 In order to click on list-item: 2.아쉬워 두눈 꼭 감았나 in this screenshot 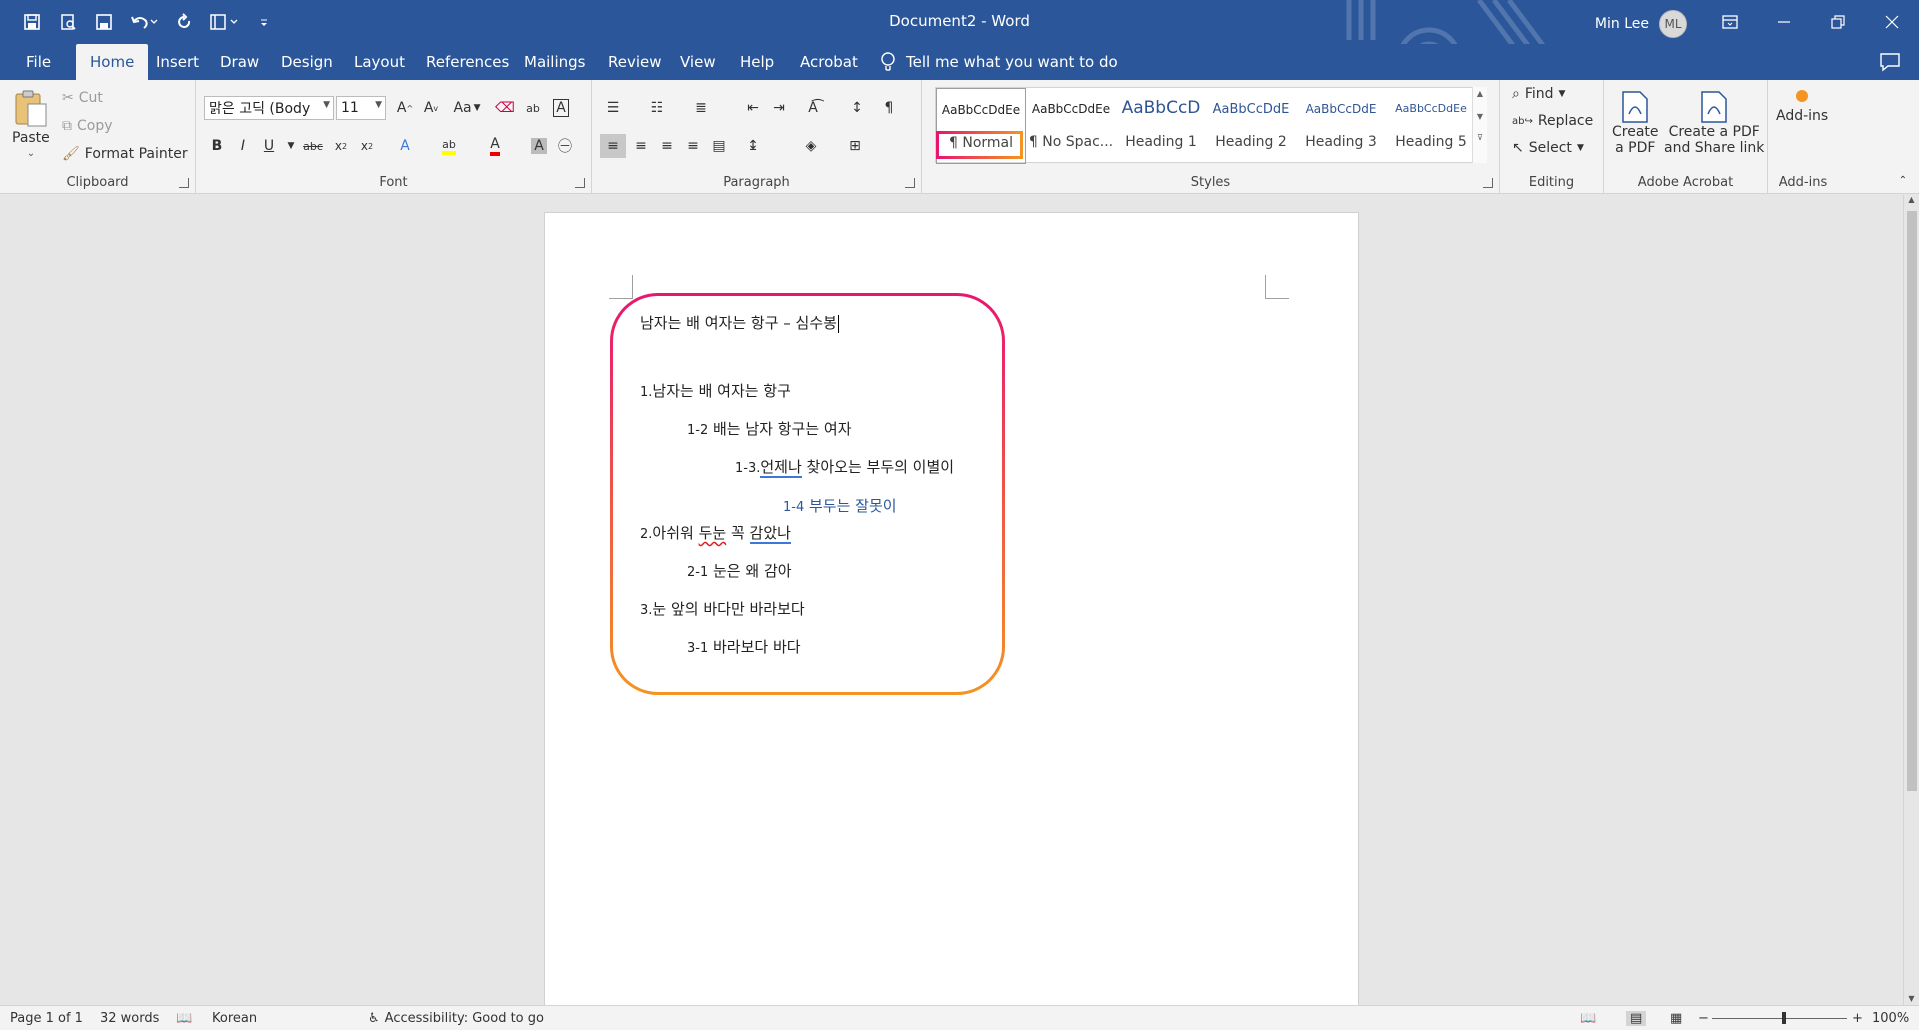, I will do `click(715, 533)`.